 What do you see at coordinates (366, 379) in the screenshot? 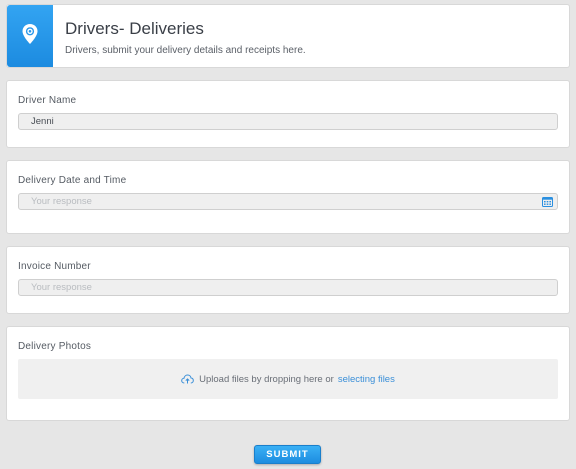
I see `selecting-files-link: selecting files` at bounding box center [366, 379].